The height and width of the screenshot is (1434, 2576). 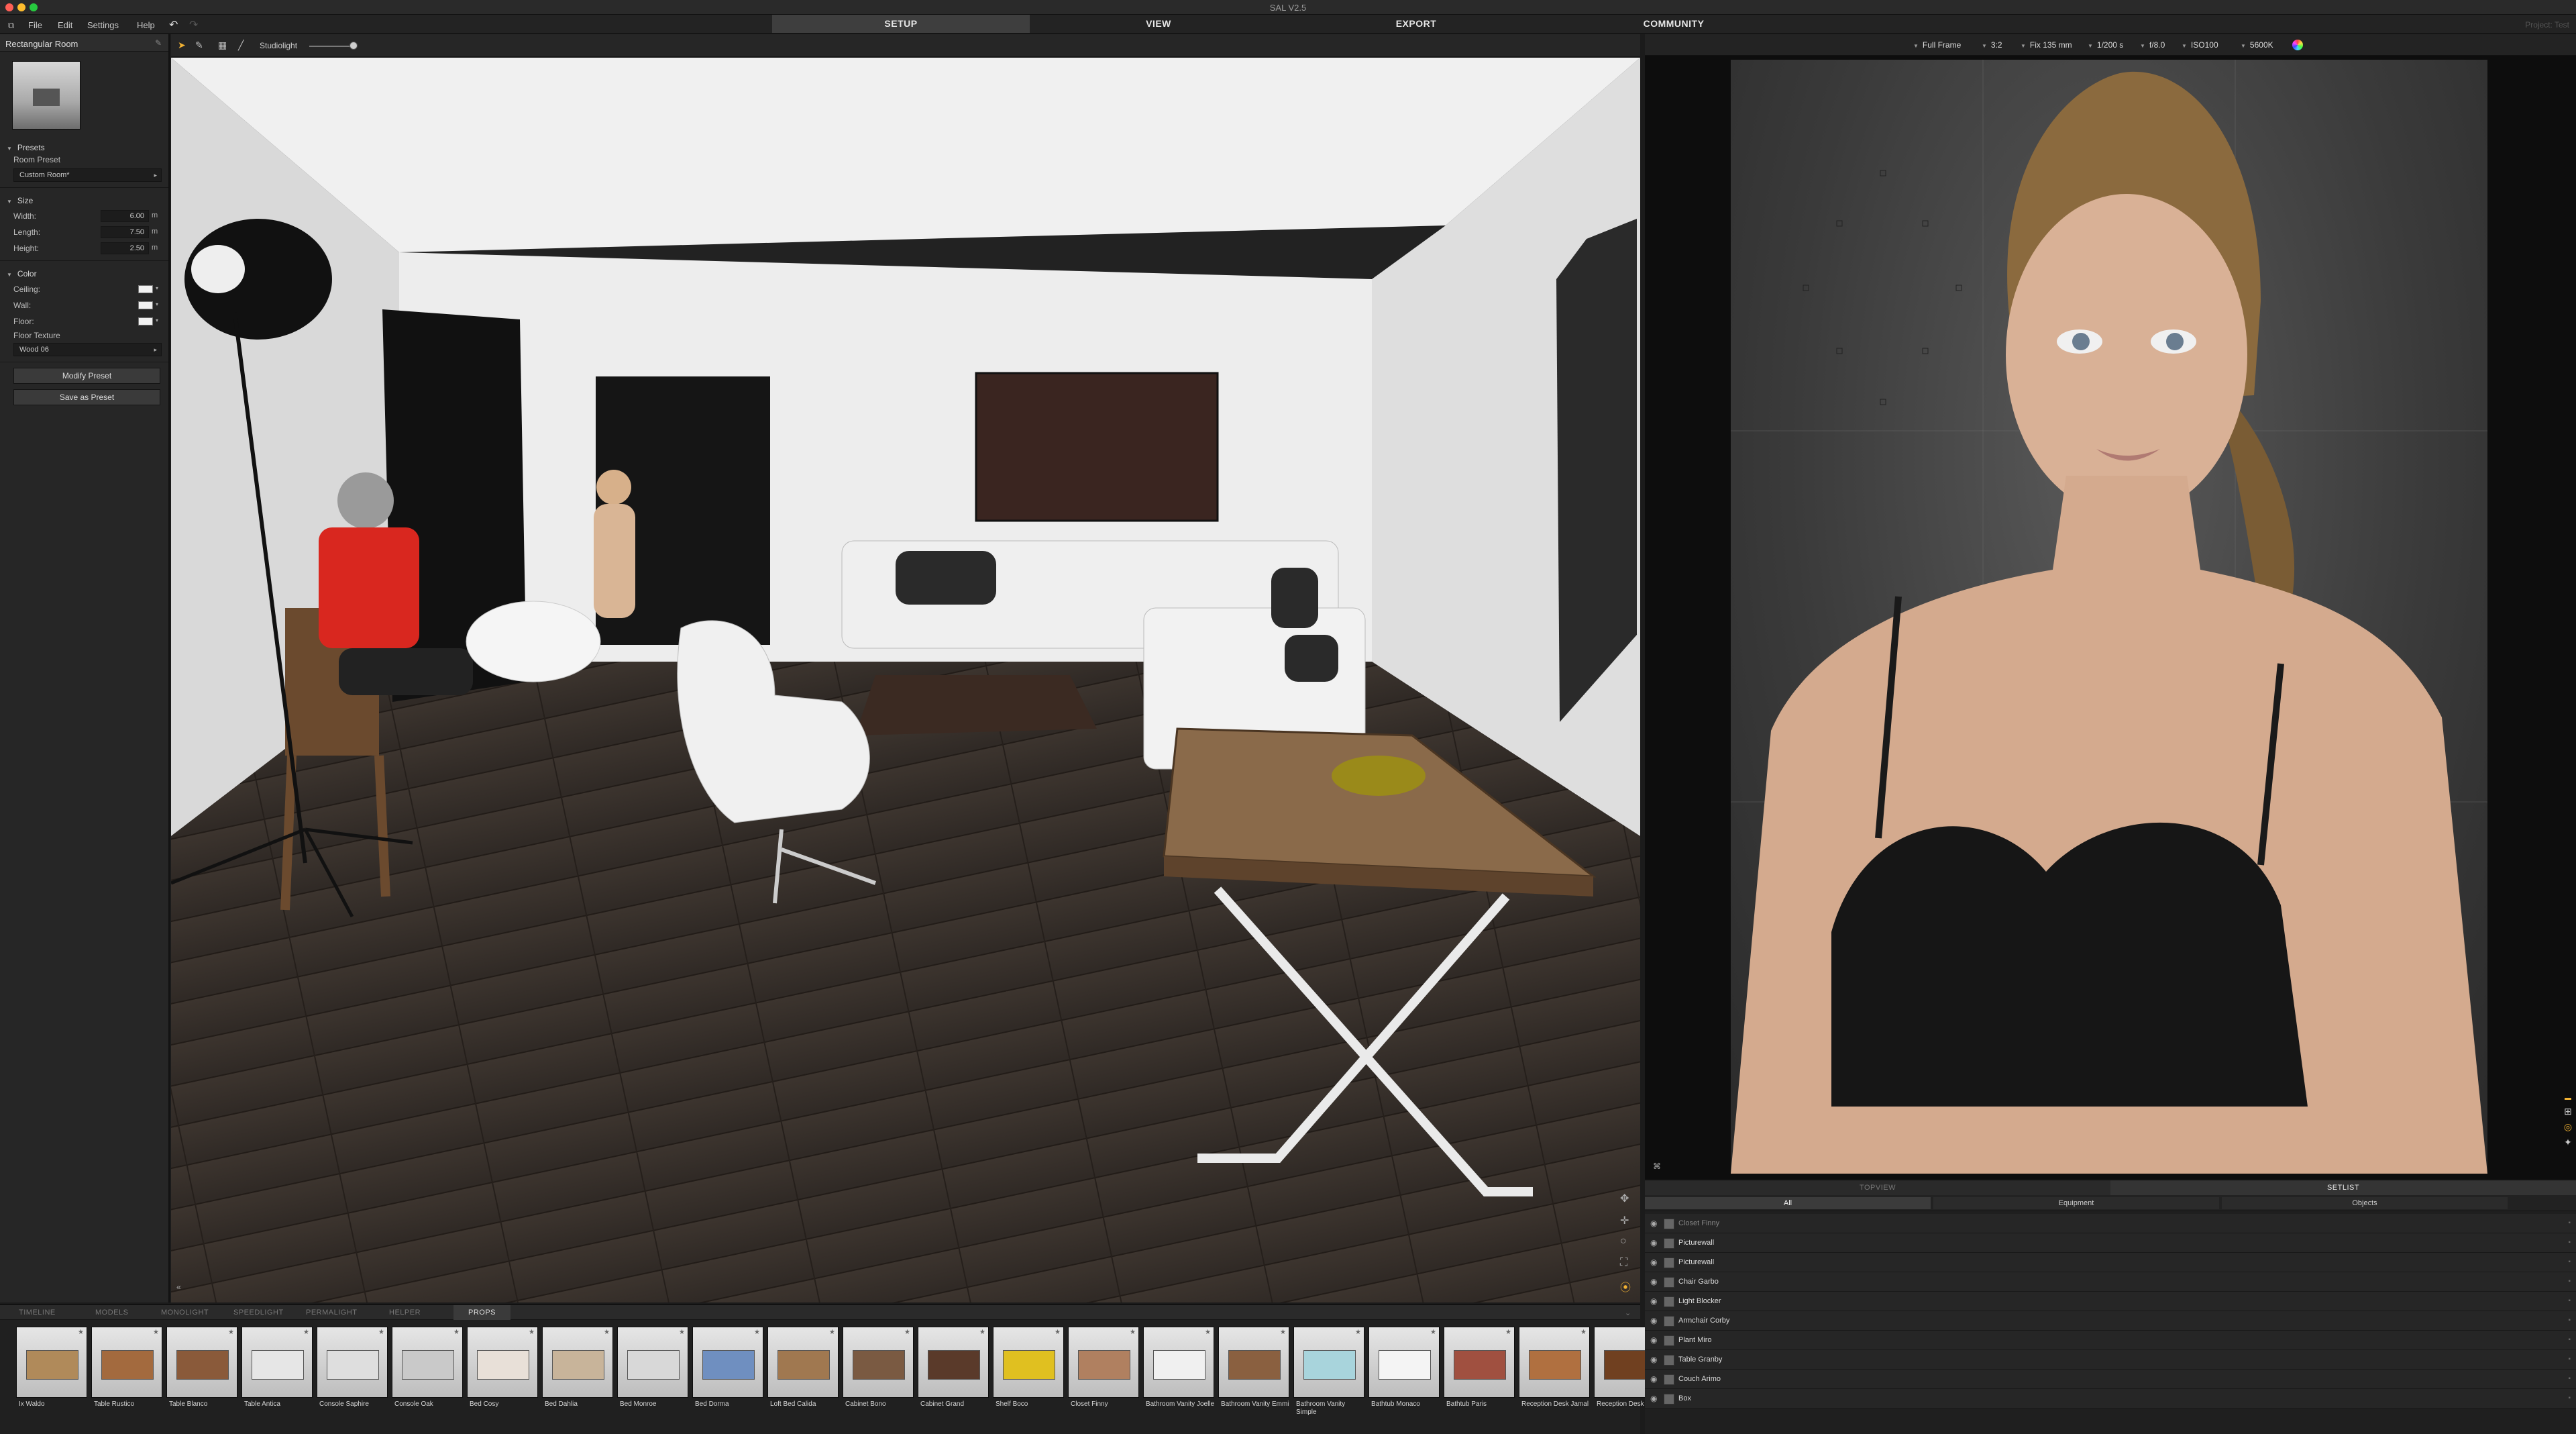 What do you see at coordinates (1028, 1377) in the screenshot?
I see `prop-item: ★ Shelf Boco` at bounding box center [1028, 1377].